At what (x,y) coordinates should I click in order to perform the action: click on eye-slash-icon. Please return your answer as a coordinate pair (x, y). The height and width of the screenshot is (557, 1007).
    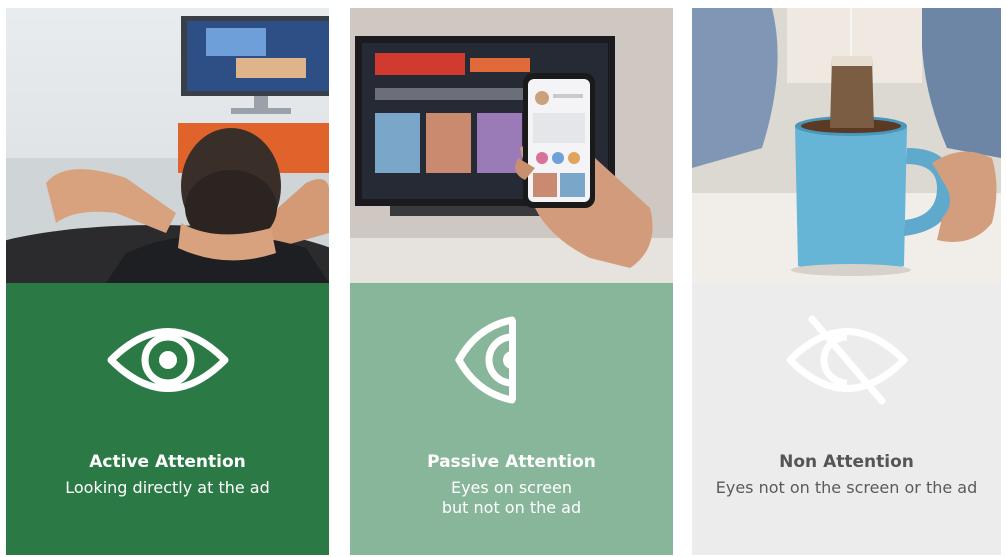
    Looking at the image, I should click on (846, 360).